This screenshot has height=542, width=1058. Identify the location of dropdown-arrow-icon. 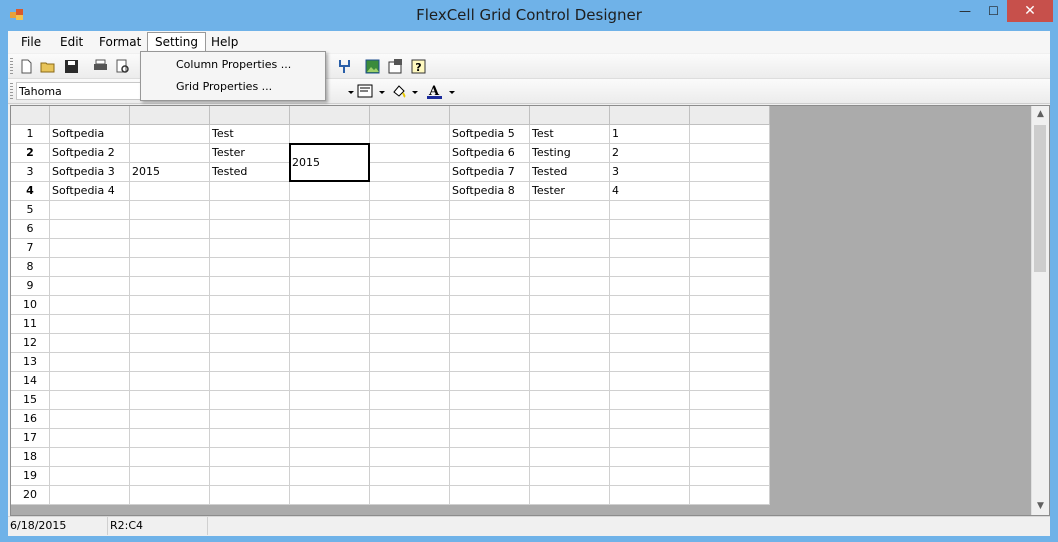
(416, 91).